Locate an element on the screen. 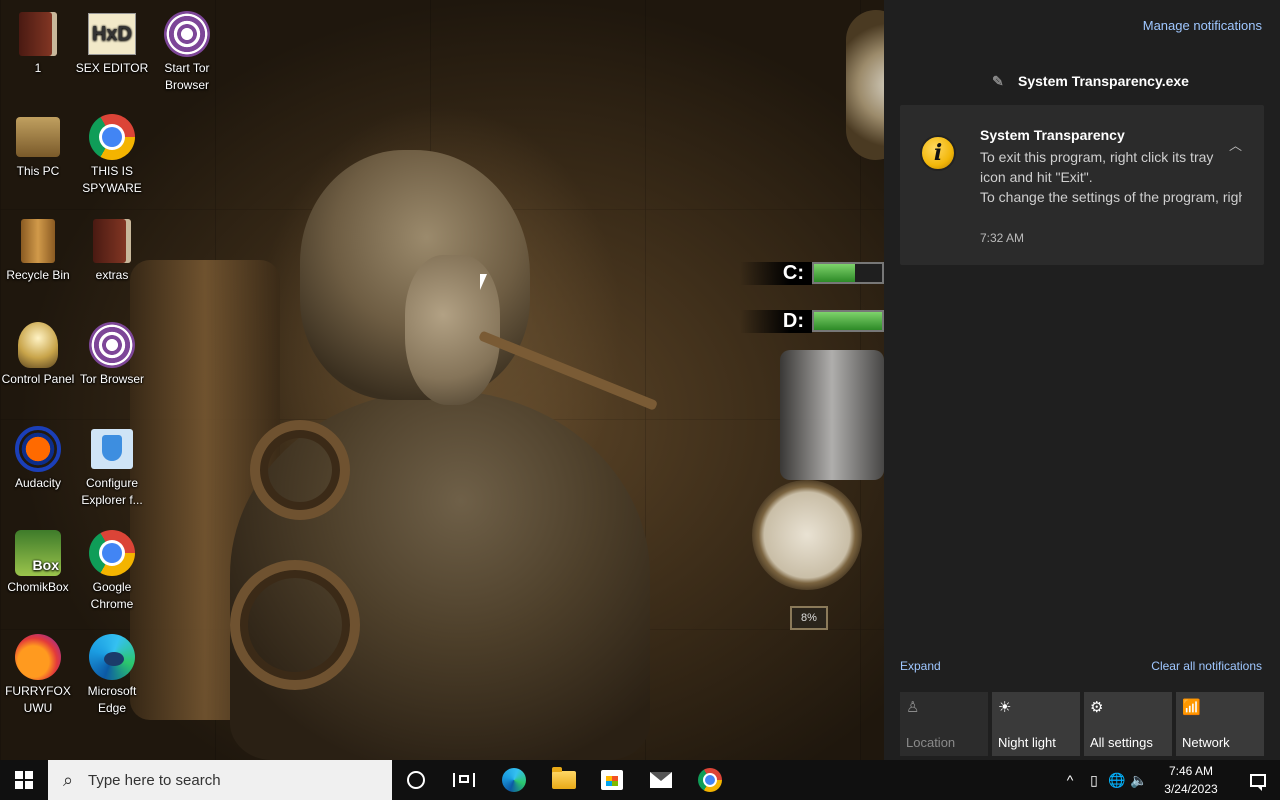 The height and width of the screenshot is (800, 1280). desktop-icon-label: This PC is located at coordinates (38, 171).